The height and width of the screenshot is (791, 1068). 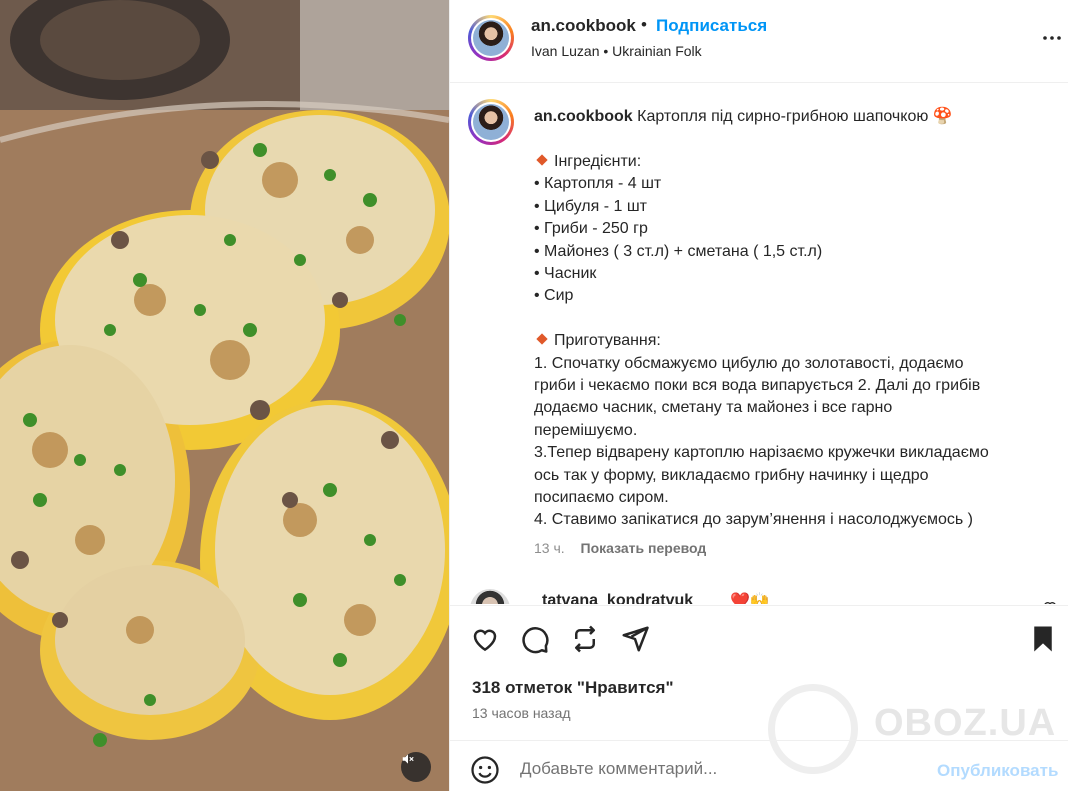 I want to click on likes-count: 318 отметок "Нравится", so click(x=573, y=688).